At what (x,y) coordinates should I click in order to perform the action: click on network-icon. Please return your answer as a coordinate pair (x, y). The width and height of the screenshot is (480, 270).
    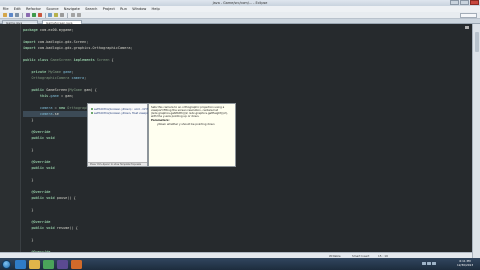
    Looking at the image, I should click on (424, 263).